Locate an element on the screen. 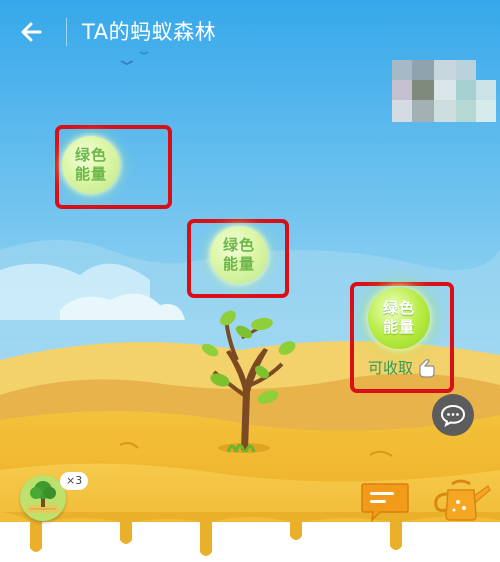 Image resolution: width=500 pixels, height=562 pixels. energy-ball-3: 绿色 能量 is located at coordinates (399, 318).